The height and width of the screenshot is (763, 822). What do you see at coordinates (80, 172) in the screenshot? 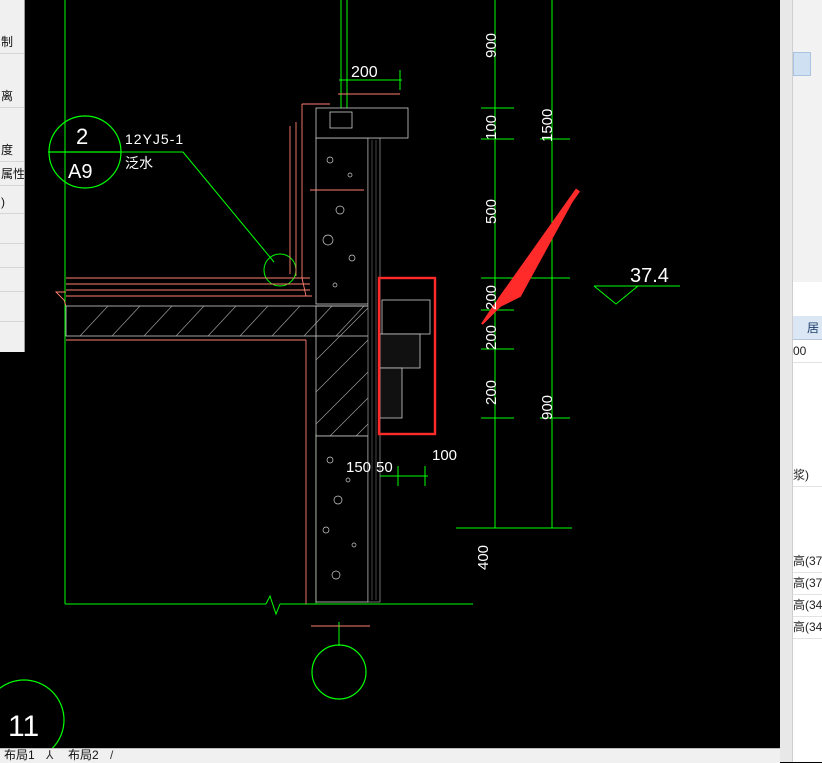
I see `detail-sheet: A9` at bounding box center [80, 172].